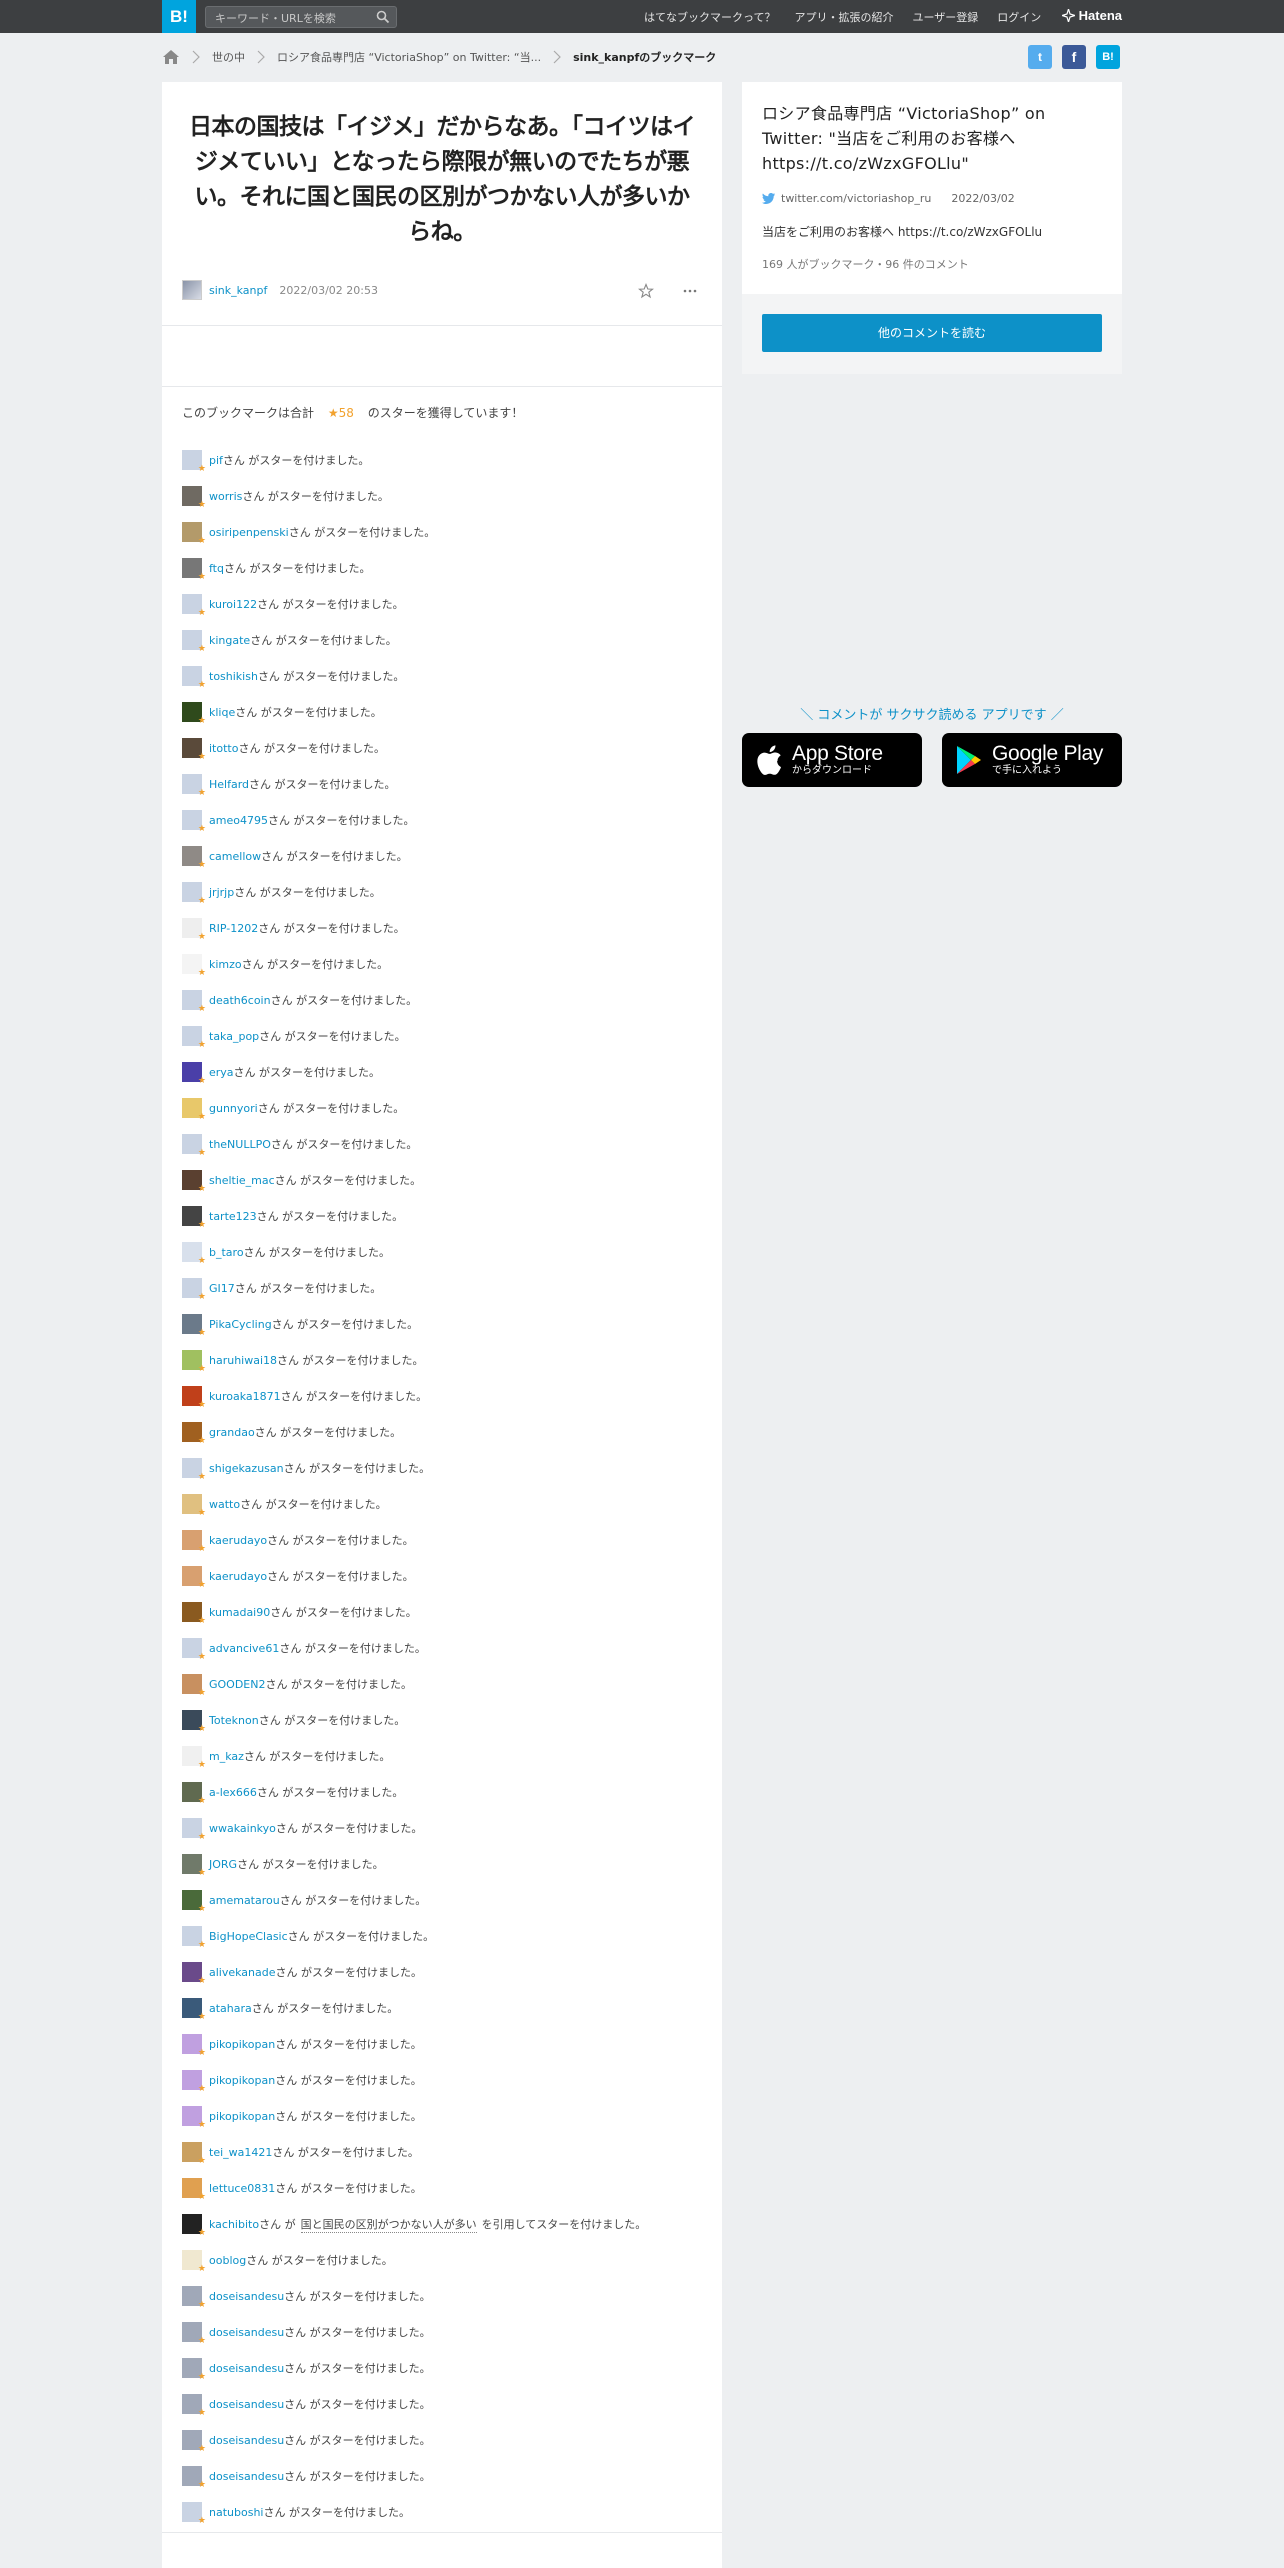 The width and height of the screenshot is (1284, 2568). I want to click on star-user-link: tarte123, so click(233, 1216).